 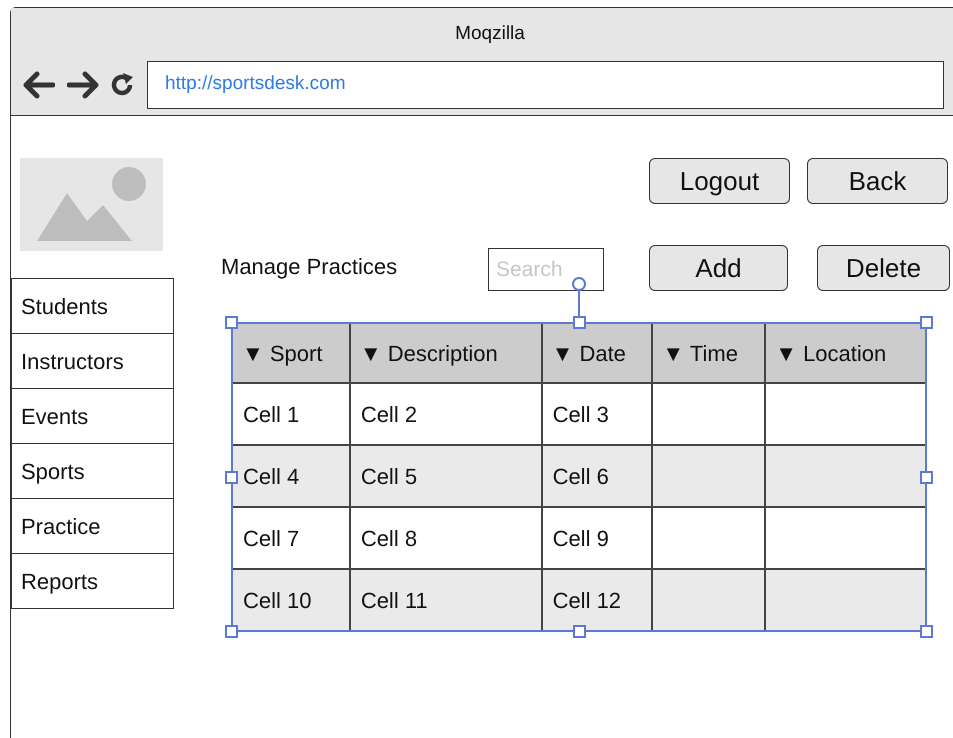 I want to click on sidebar-item: Events, so click(x=92, y=416).